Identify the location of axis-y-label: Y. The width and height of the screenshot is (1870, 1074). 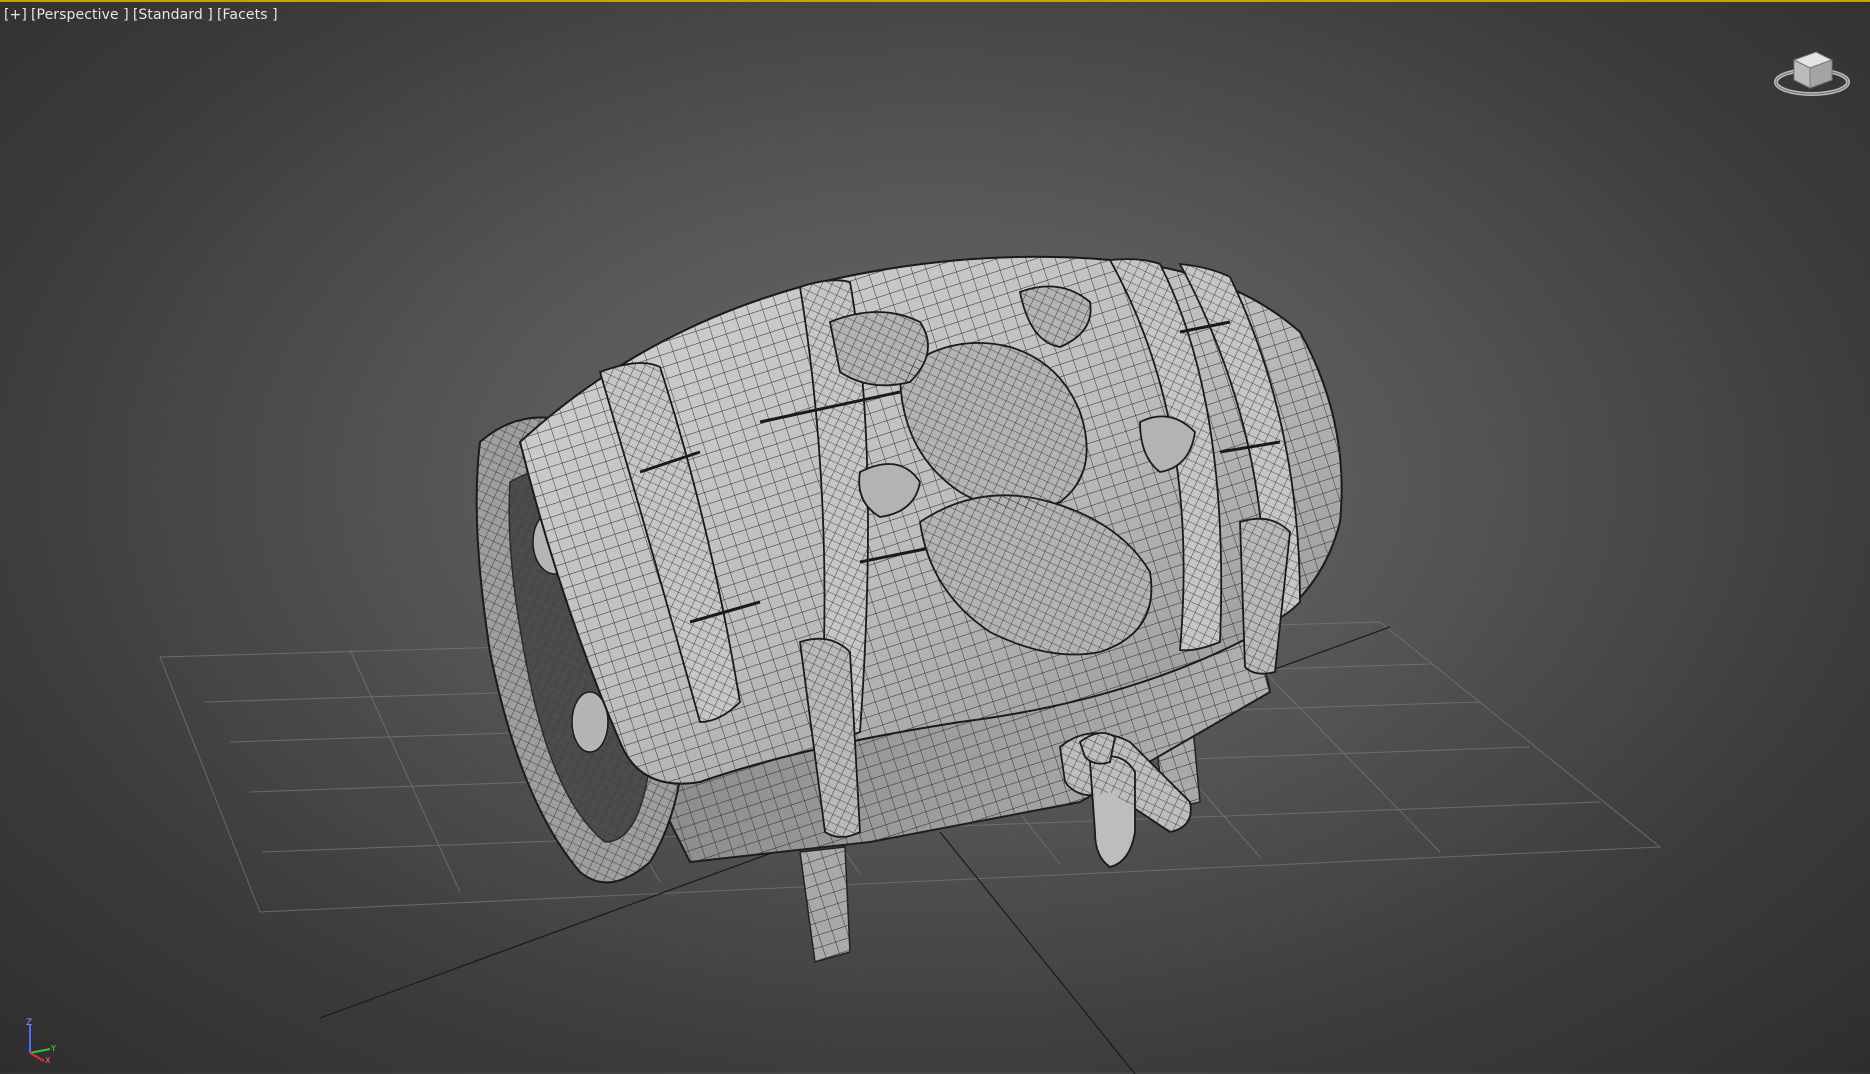
(53, 1048).